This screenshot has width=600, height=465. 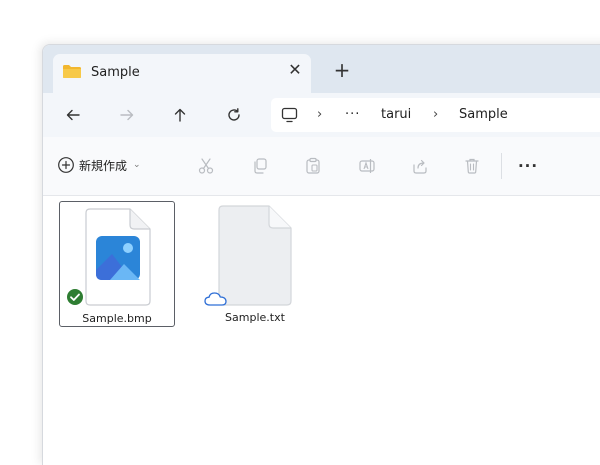 I want to click on command-bar: 新規作成 ⌄ ···, so click(x=321, y=166).